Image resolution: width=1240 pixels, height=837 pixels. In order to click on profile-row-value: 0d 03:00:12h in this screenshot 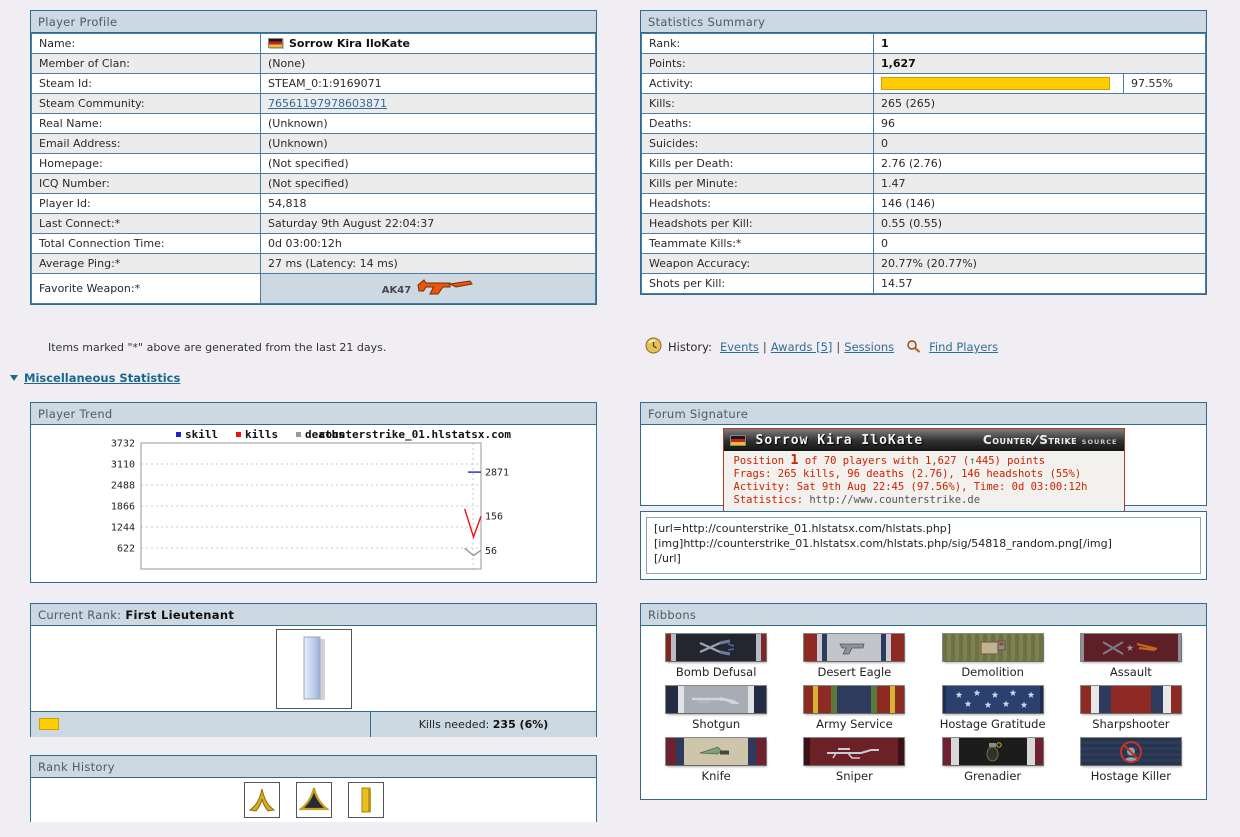, I will do `click(428, 243)`.